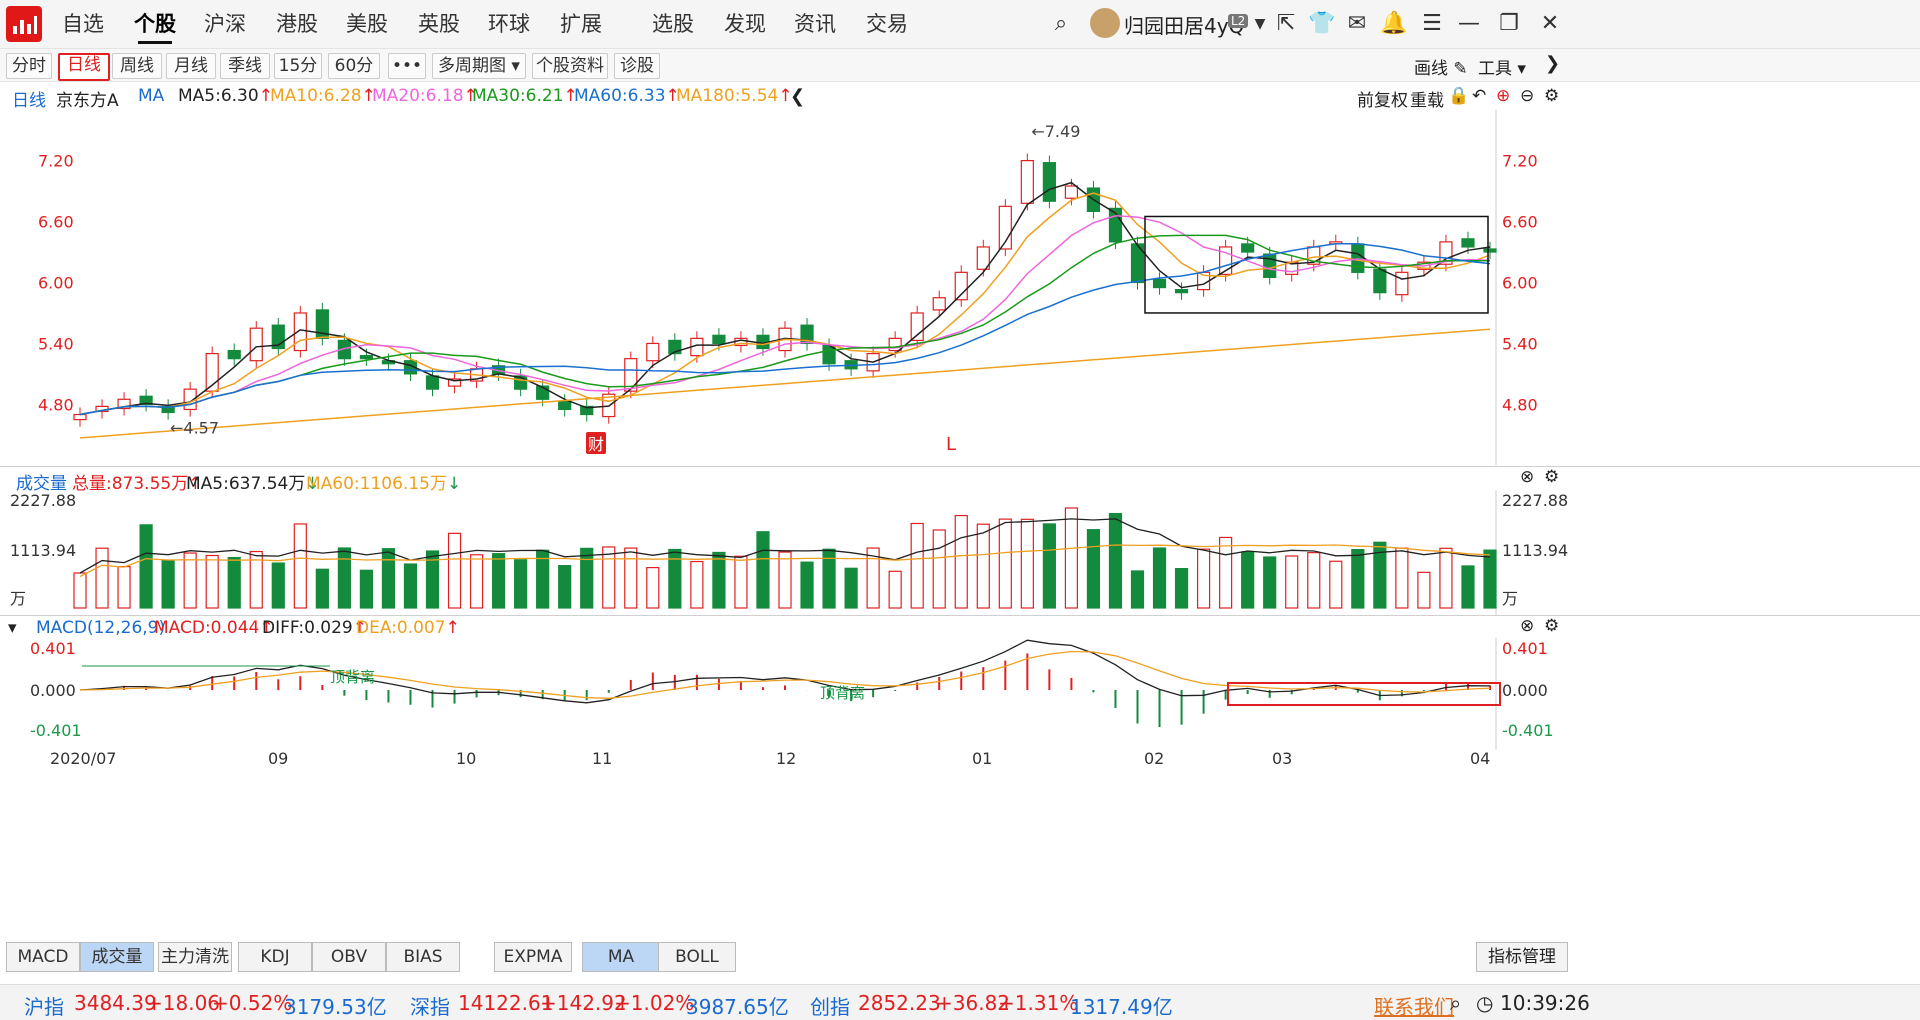  I want to click on nav-item-10: 资讯, so click(815, 24).